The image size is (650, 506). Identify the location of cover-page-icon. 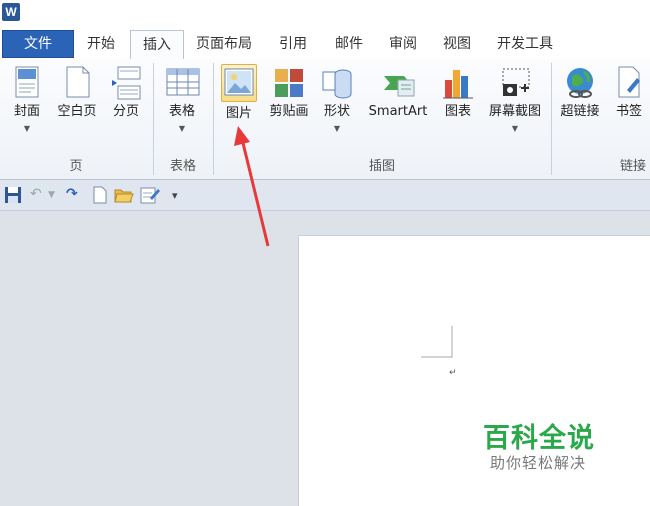
(27, 83).